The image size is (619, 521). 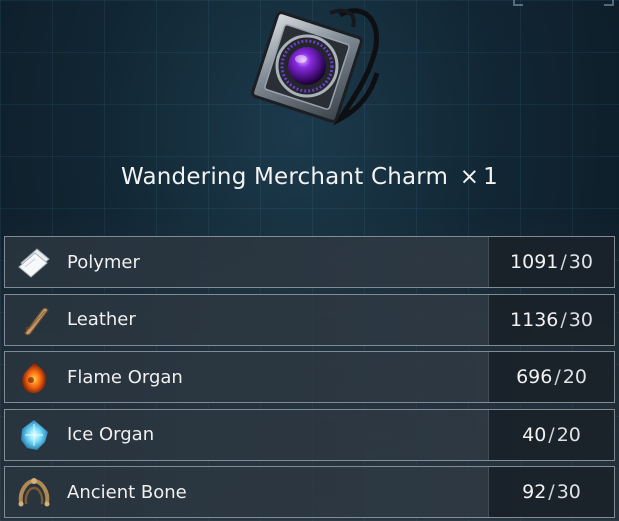 I want to click on material-row-flame-organ: Flame Organ 696/20, so click(x=309, y=377).